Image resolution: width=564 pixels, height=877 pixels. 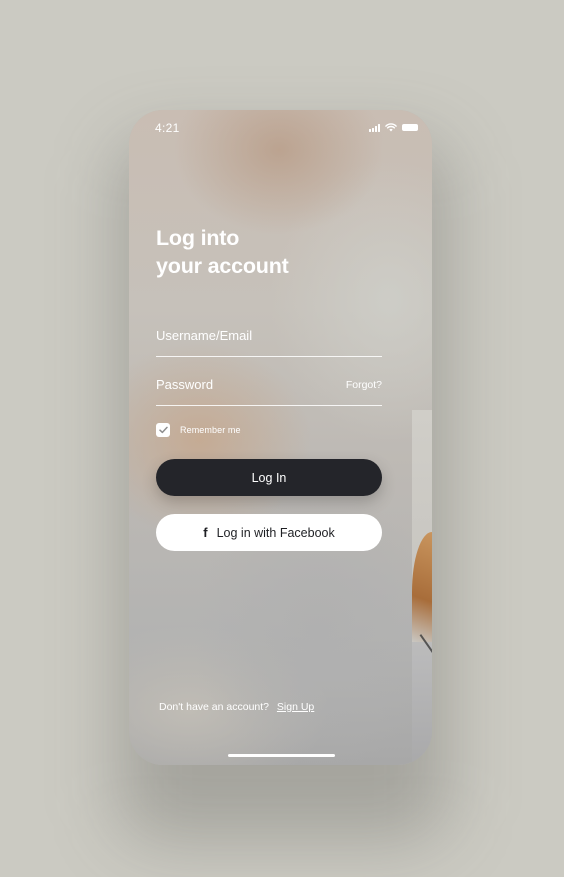 I want to click on signup-prompt-row: Don't have an account? Sign Up, so click(x=236, y=707).